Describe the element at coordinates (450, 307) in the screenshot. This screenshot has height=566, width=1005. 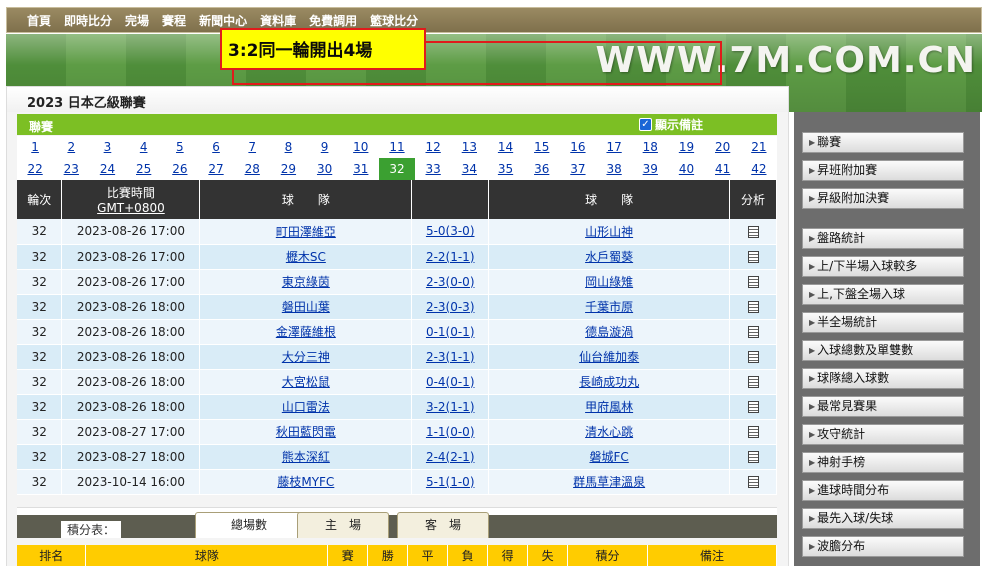
I see `match-score-link: 2-3(0-3)` at that location.